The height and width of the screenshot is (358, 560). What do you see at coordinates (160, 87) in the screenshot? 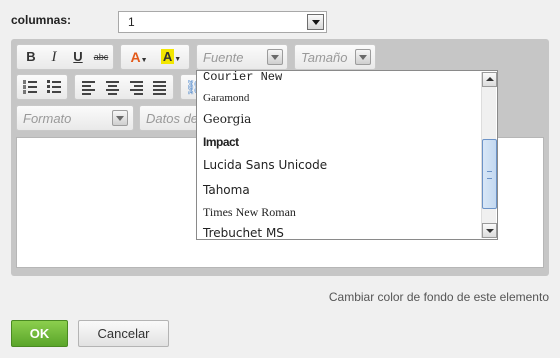
I see `align-justify-icon` at bounding box center [160, 87].